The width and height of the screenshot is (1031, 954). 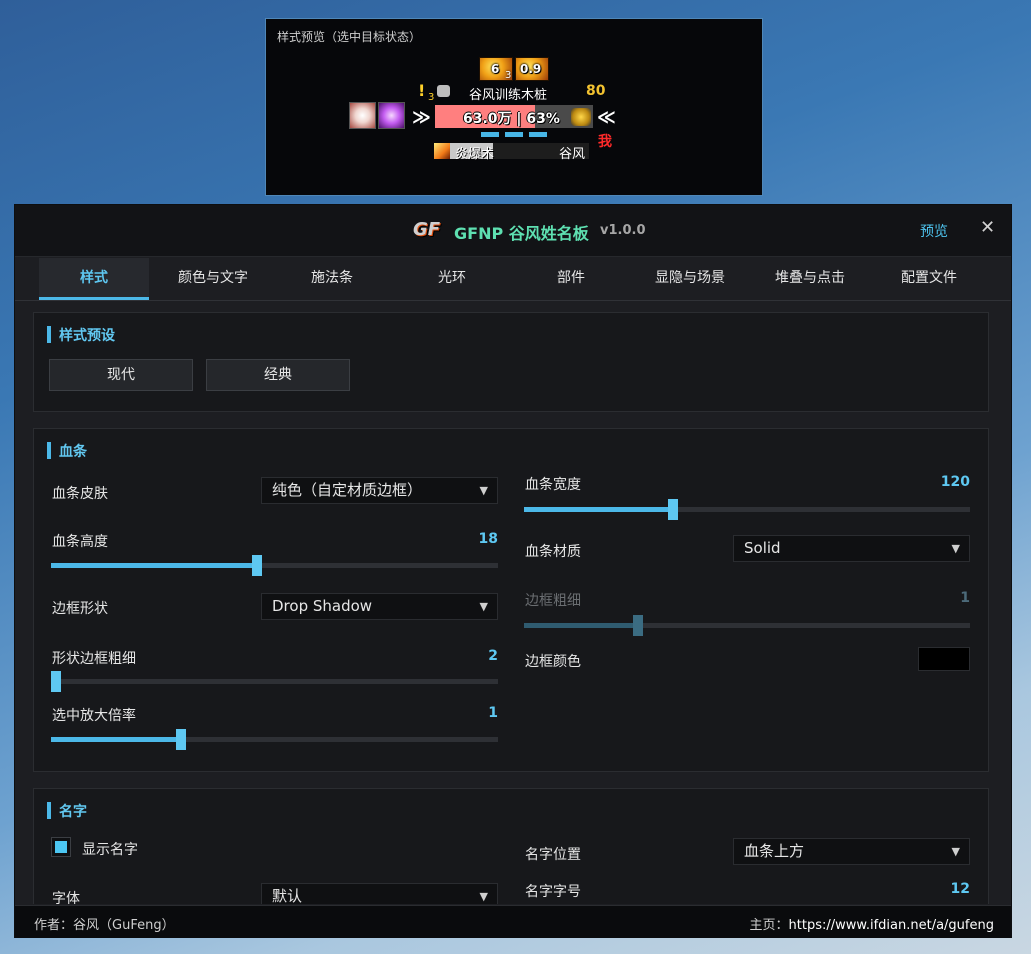 I want to click on tab-colors-text: 颜色与文字, so click(x=213, y=279).